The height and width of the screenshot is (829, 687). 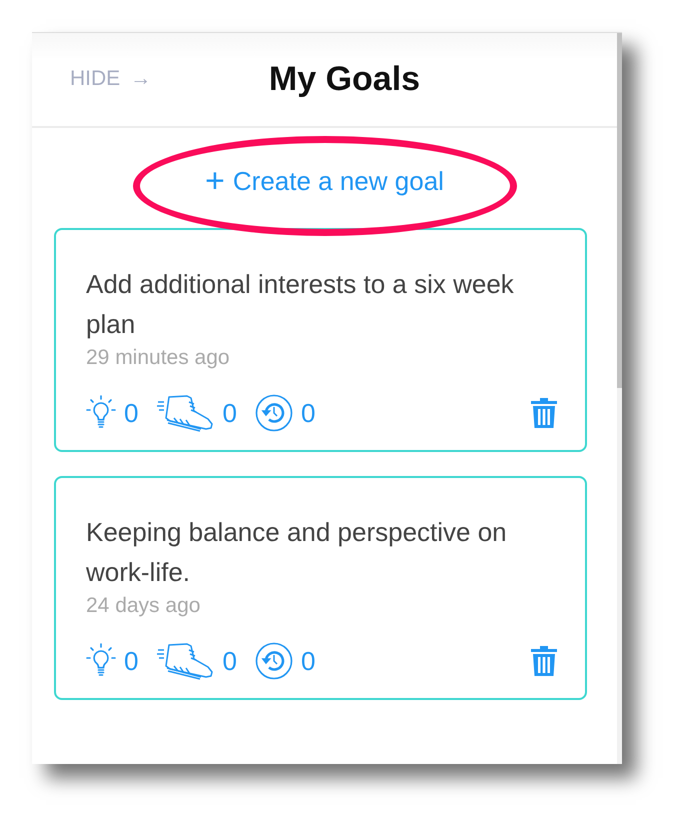 What do you see at coordinates (144, 606) in the screenshot?
I see `goal-timestamp: 24 days ago` at bounding box center [144, 606].